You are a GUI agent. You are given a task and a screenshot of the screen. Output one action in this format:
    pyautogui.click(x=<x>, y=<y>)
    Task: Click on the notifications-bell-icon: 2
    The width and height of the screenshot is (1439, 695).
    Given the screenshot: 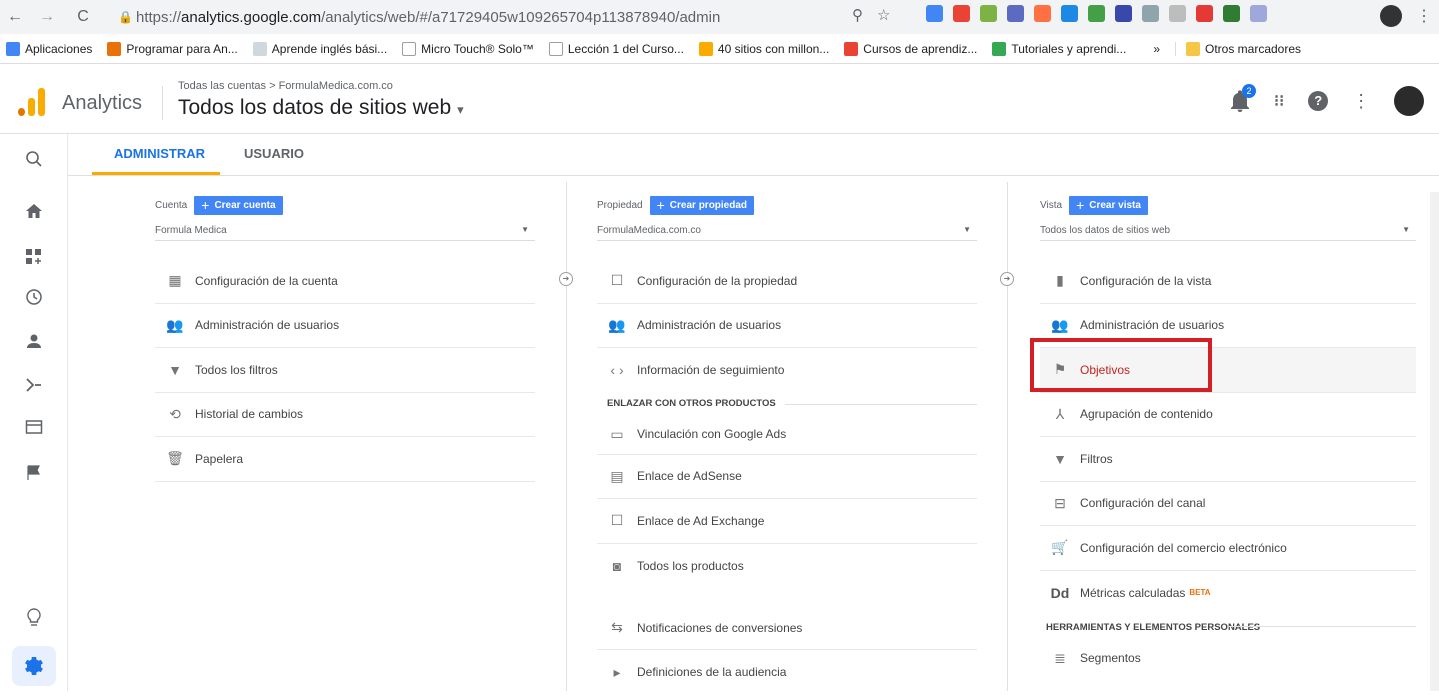 What is the action you would take?
    pyautogui.click(x=1243, y=98)
    